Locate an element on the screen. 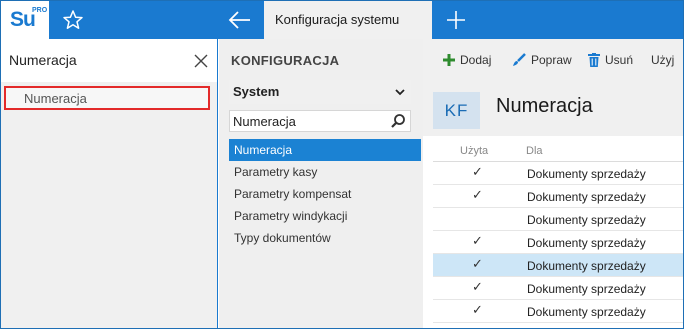  config-item-typy-dokumentow: Typy dokumentów is located at coordinates (325, 238).